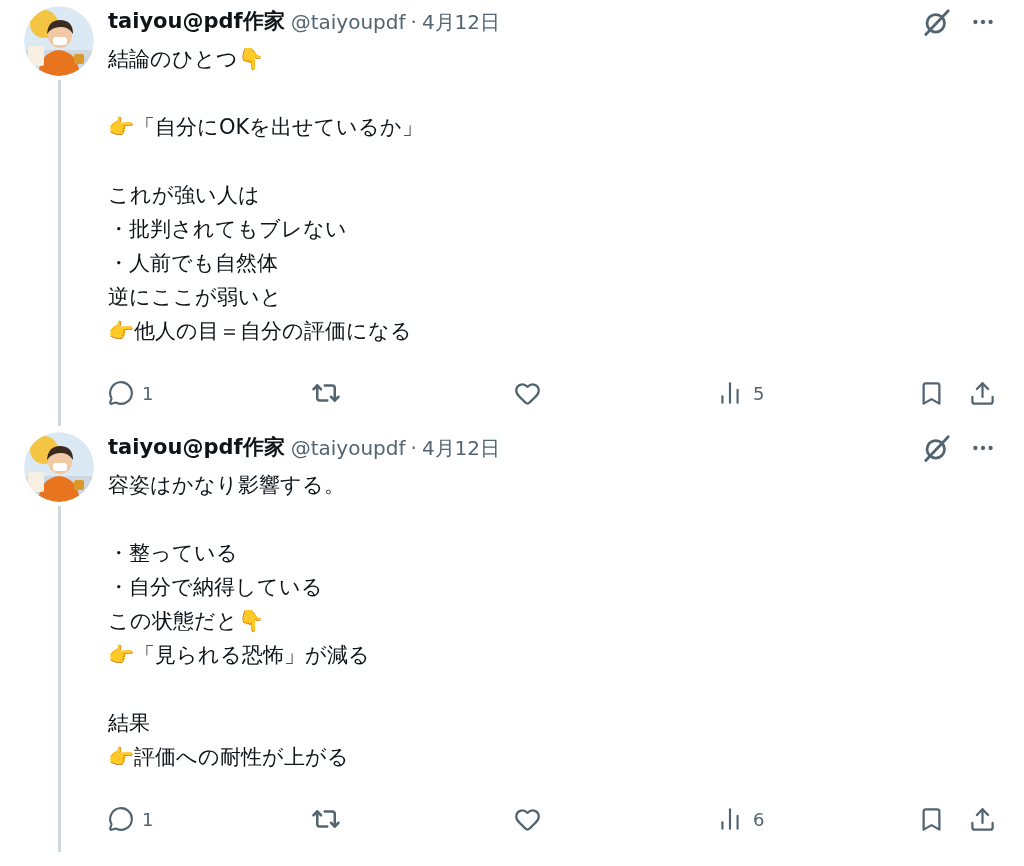 The width and height of the screenshot is (1024, 866). Describe the element at coordinates (193, 263) in the screenshot. I see `post-text-line: ・人前でも自然体` at that location.